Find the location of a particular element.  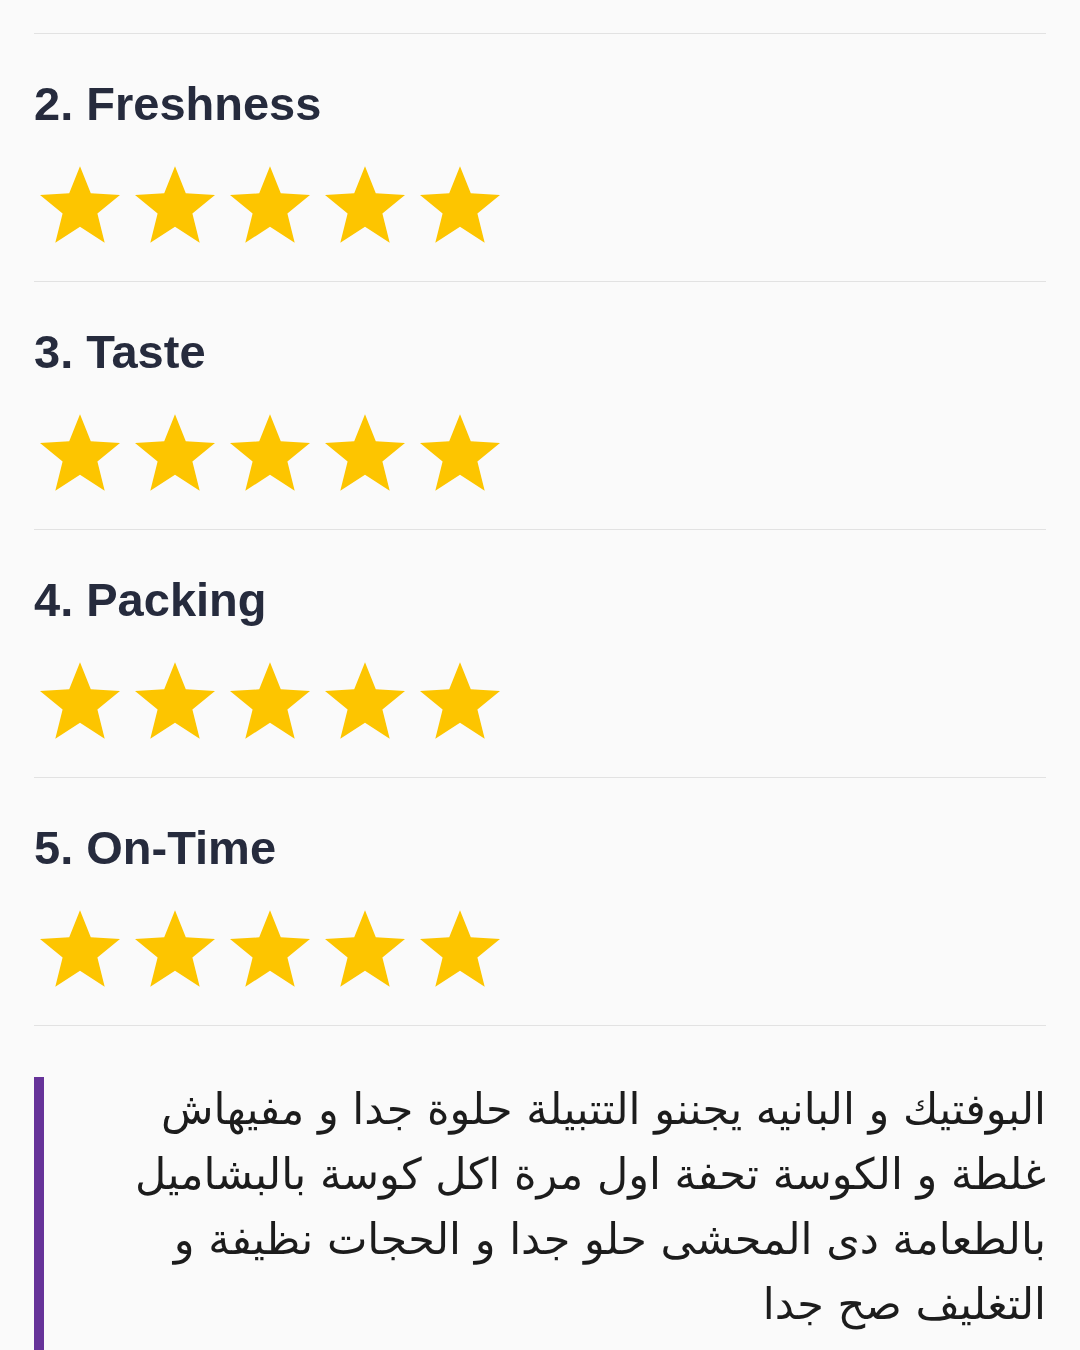

rating-title: 3. Taste is located at coordinates (120, 351).